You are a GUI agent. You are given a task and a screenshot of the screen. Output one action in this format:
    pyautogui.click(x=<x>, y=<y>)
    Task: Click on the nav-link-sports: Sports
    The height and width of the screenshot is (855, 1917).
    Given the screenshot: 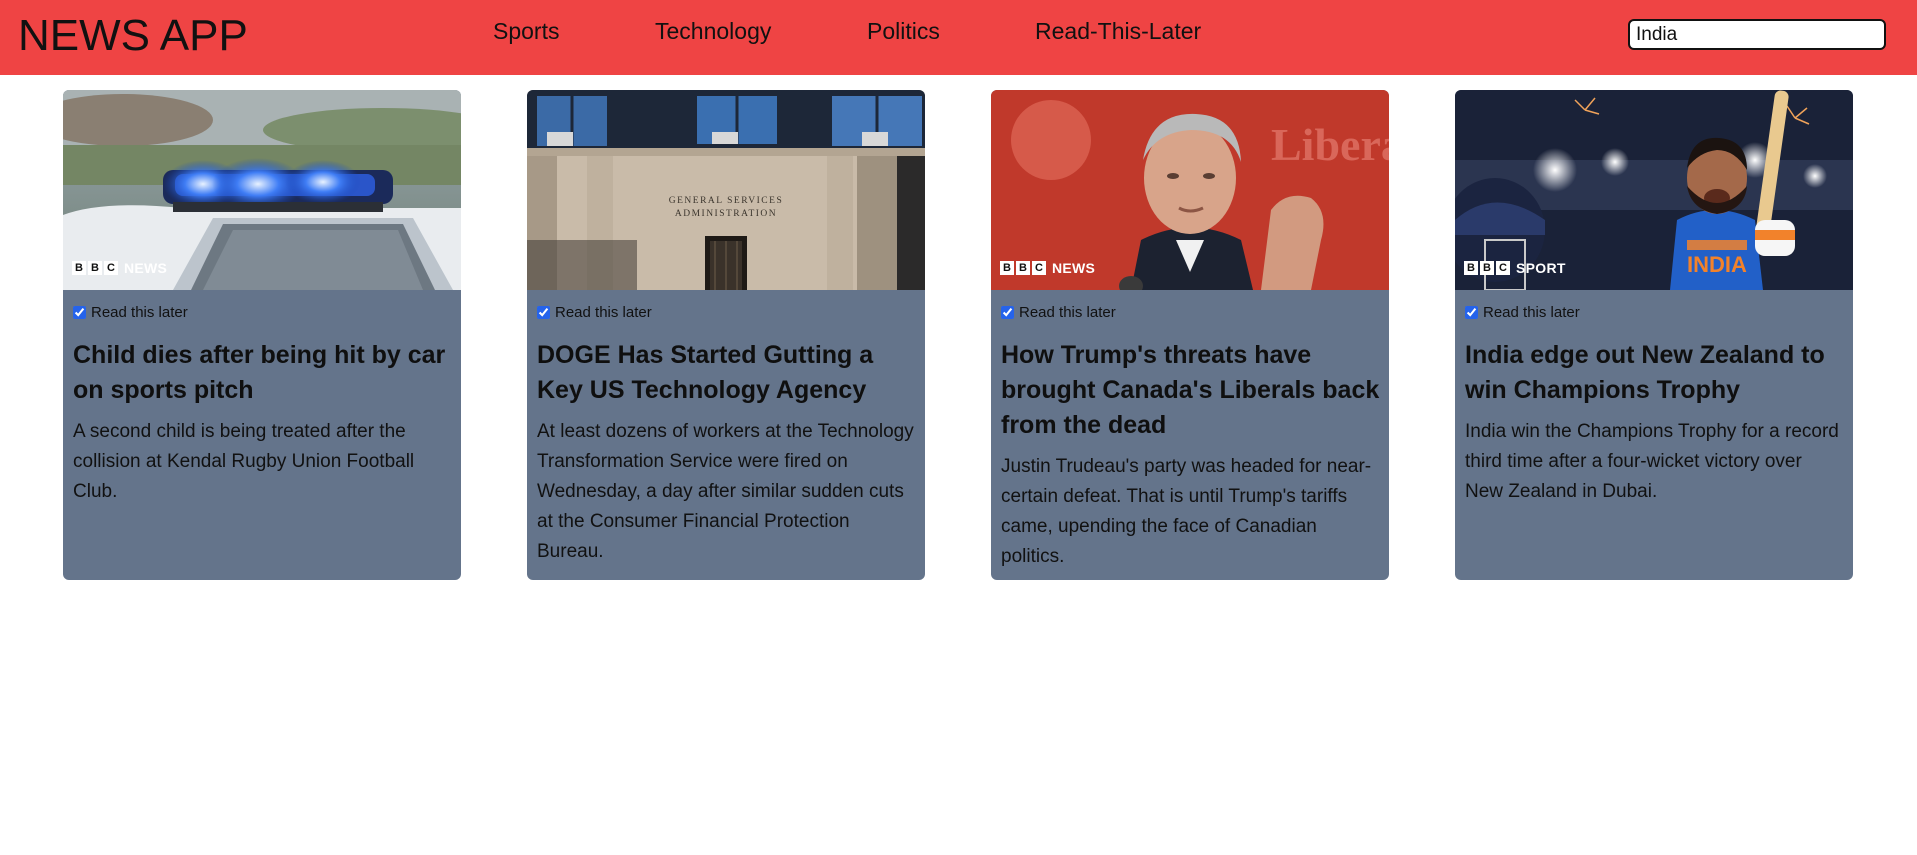 What is the action you would take?
    pyautogui.click(x=526, y=31)
    